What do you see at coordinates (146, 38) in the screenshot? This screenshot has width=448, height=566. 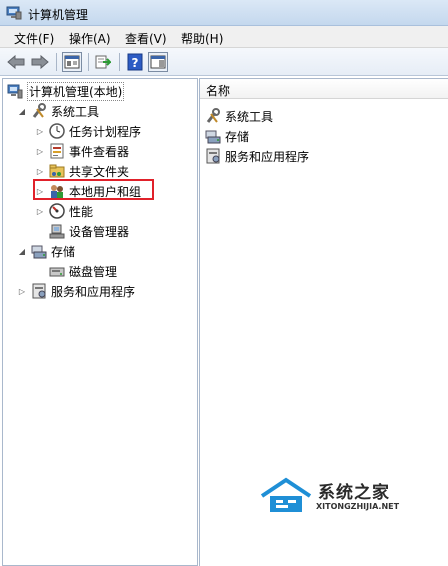 I see `menu-view: 查看(V)` at bounding box center [146, 38].